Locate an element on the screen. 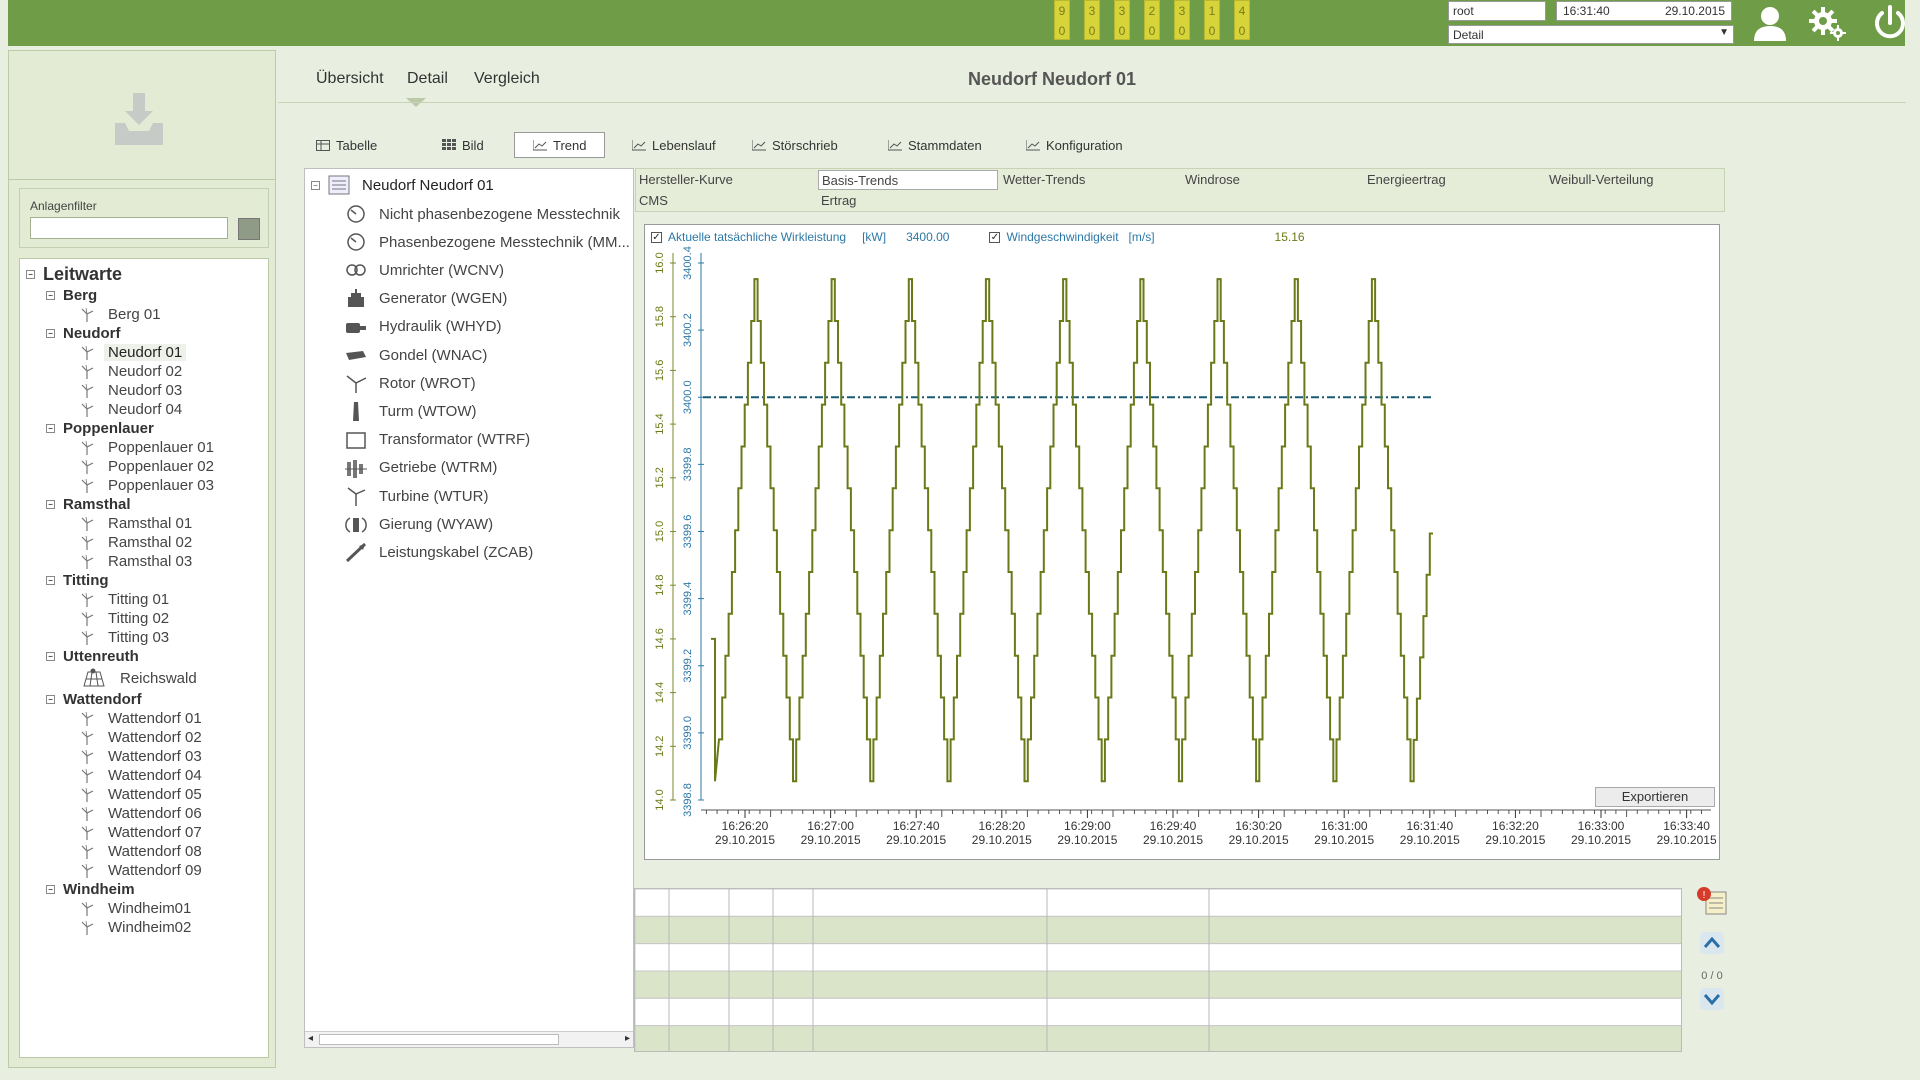 This screenshot has width=1920, height=1080. component-item: Hydraulik (WHYD) is located at coordinates (423, 327).